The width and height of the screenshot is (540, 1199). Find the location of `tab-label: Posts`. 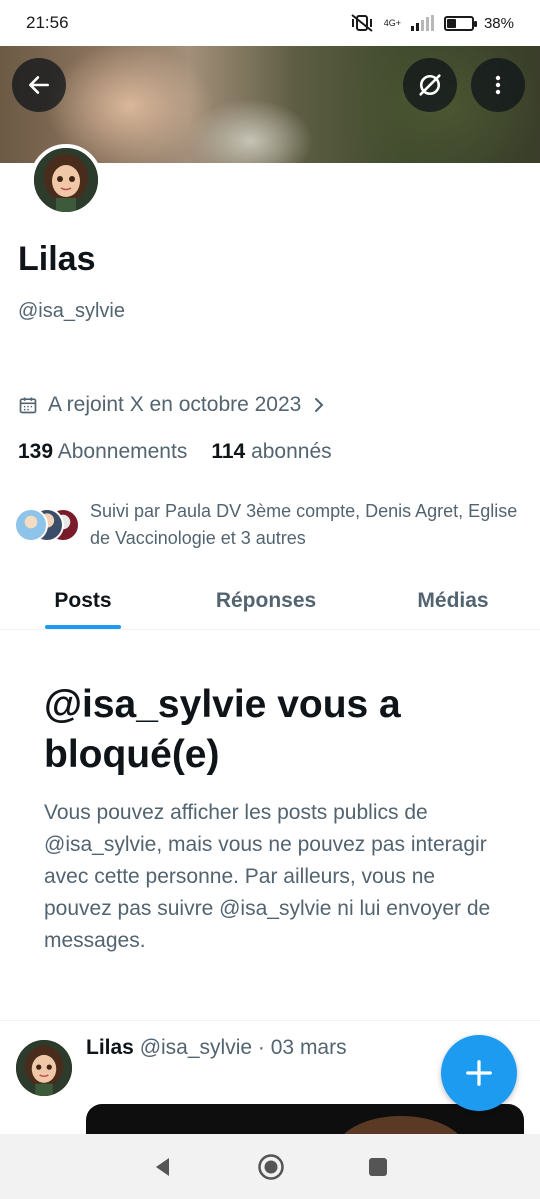

tab-label: Posts is located at coordinates (83, 600).